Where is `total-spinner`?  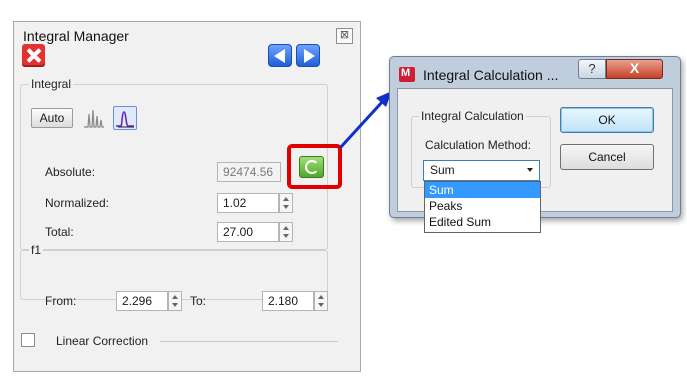 total-spinner is located at coordinates (286, 232).